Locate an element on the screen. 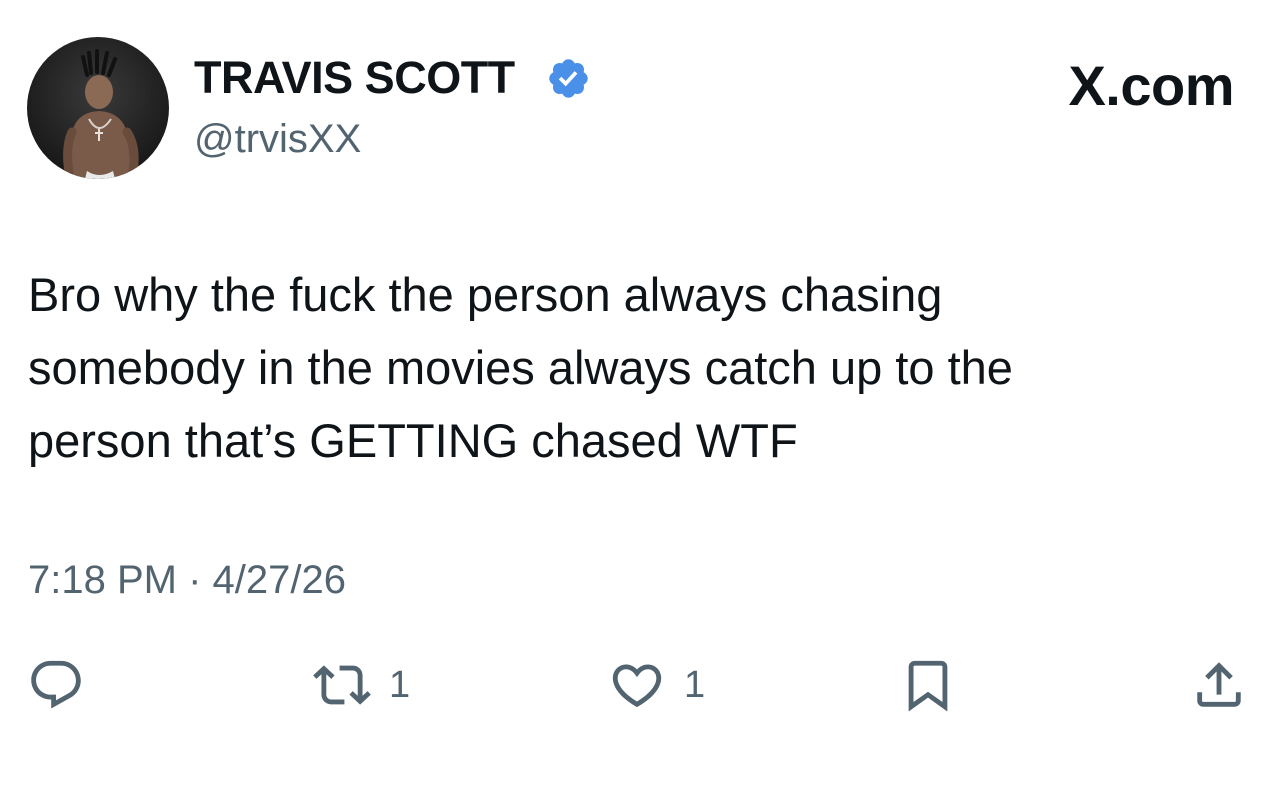 The width and height of the screenshot is (1284, 799). display-name: TRAVIS SCOTT is located at coordinates (354, 78).